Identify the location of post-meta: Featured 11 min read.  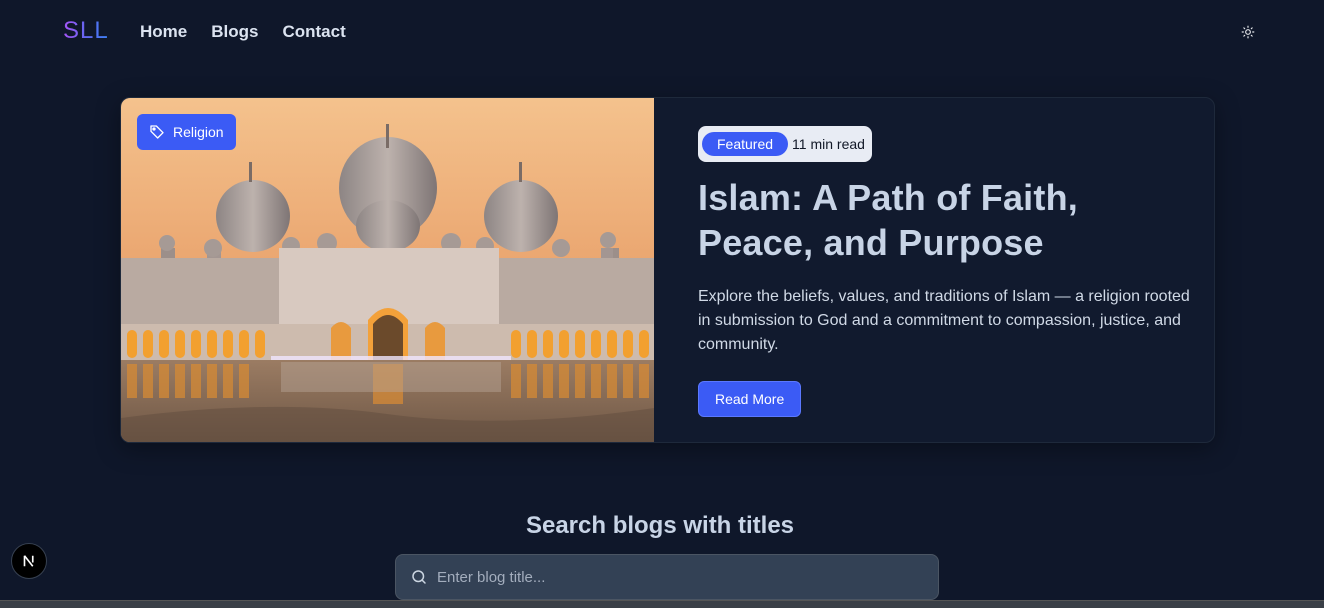
(785, 144).